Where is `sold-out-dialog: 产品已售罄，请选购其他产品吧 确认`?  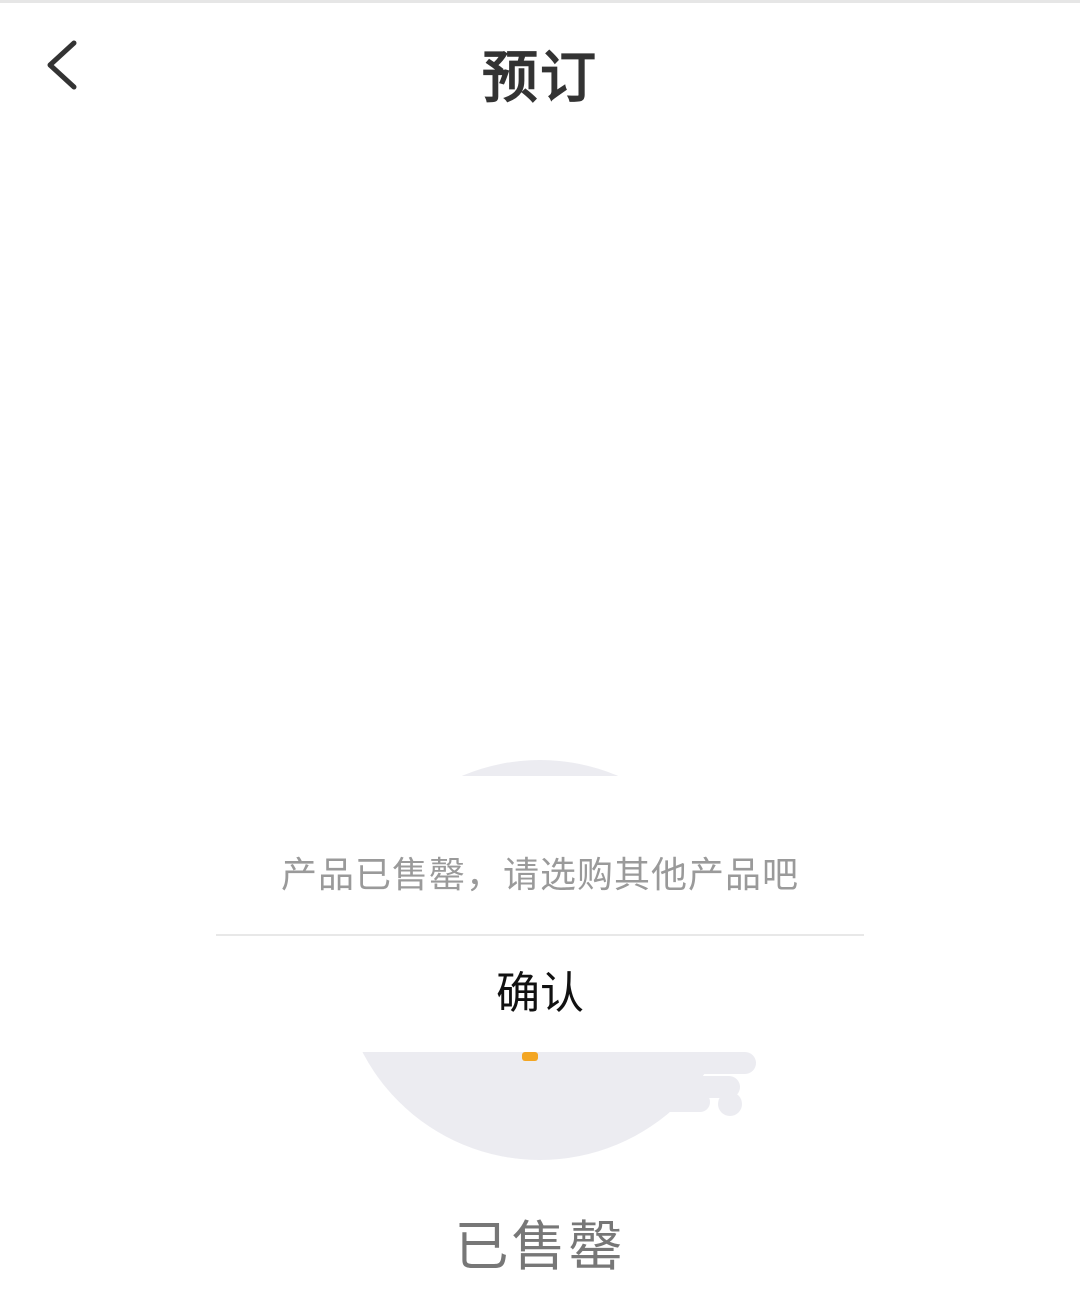 sold-out-dialog: 产品已售罄，请选购其他产品吧 确认 is located at coordinates (540, 914).